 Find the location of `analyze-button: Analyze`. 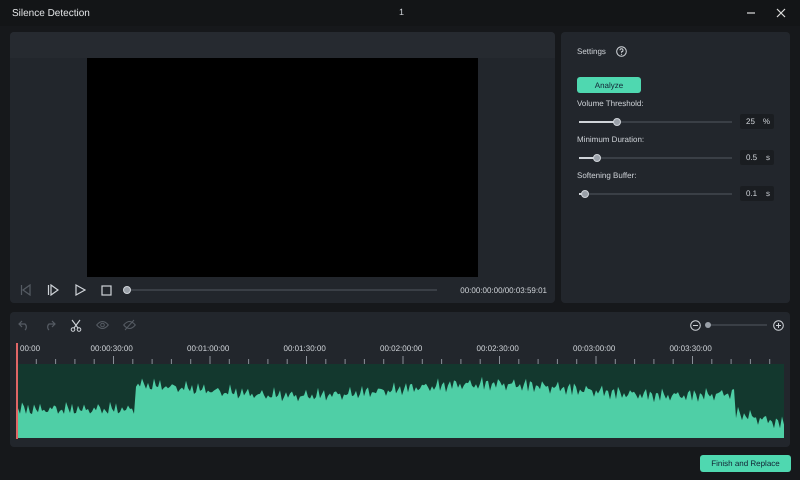

analyze-button: Analyze is located at coordinates (609, 85).